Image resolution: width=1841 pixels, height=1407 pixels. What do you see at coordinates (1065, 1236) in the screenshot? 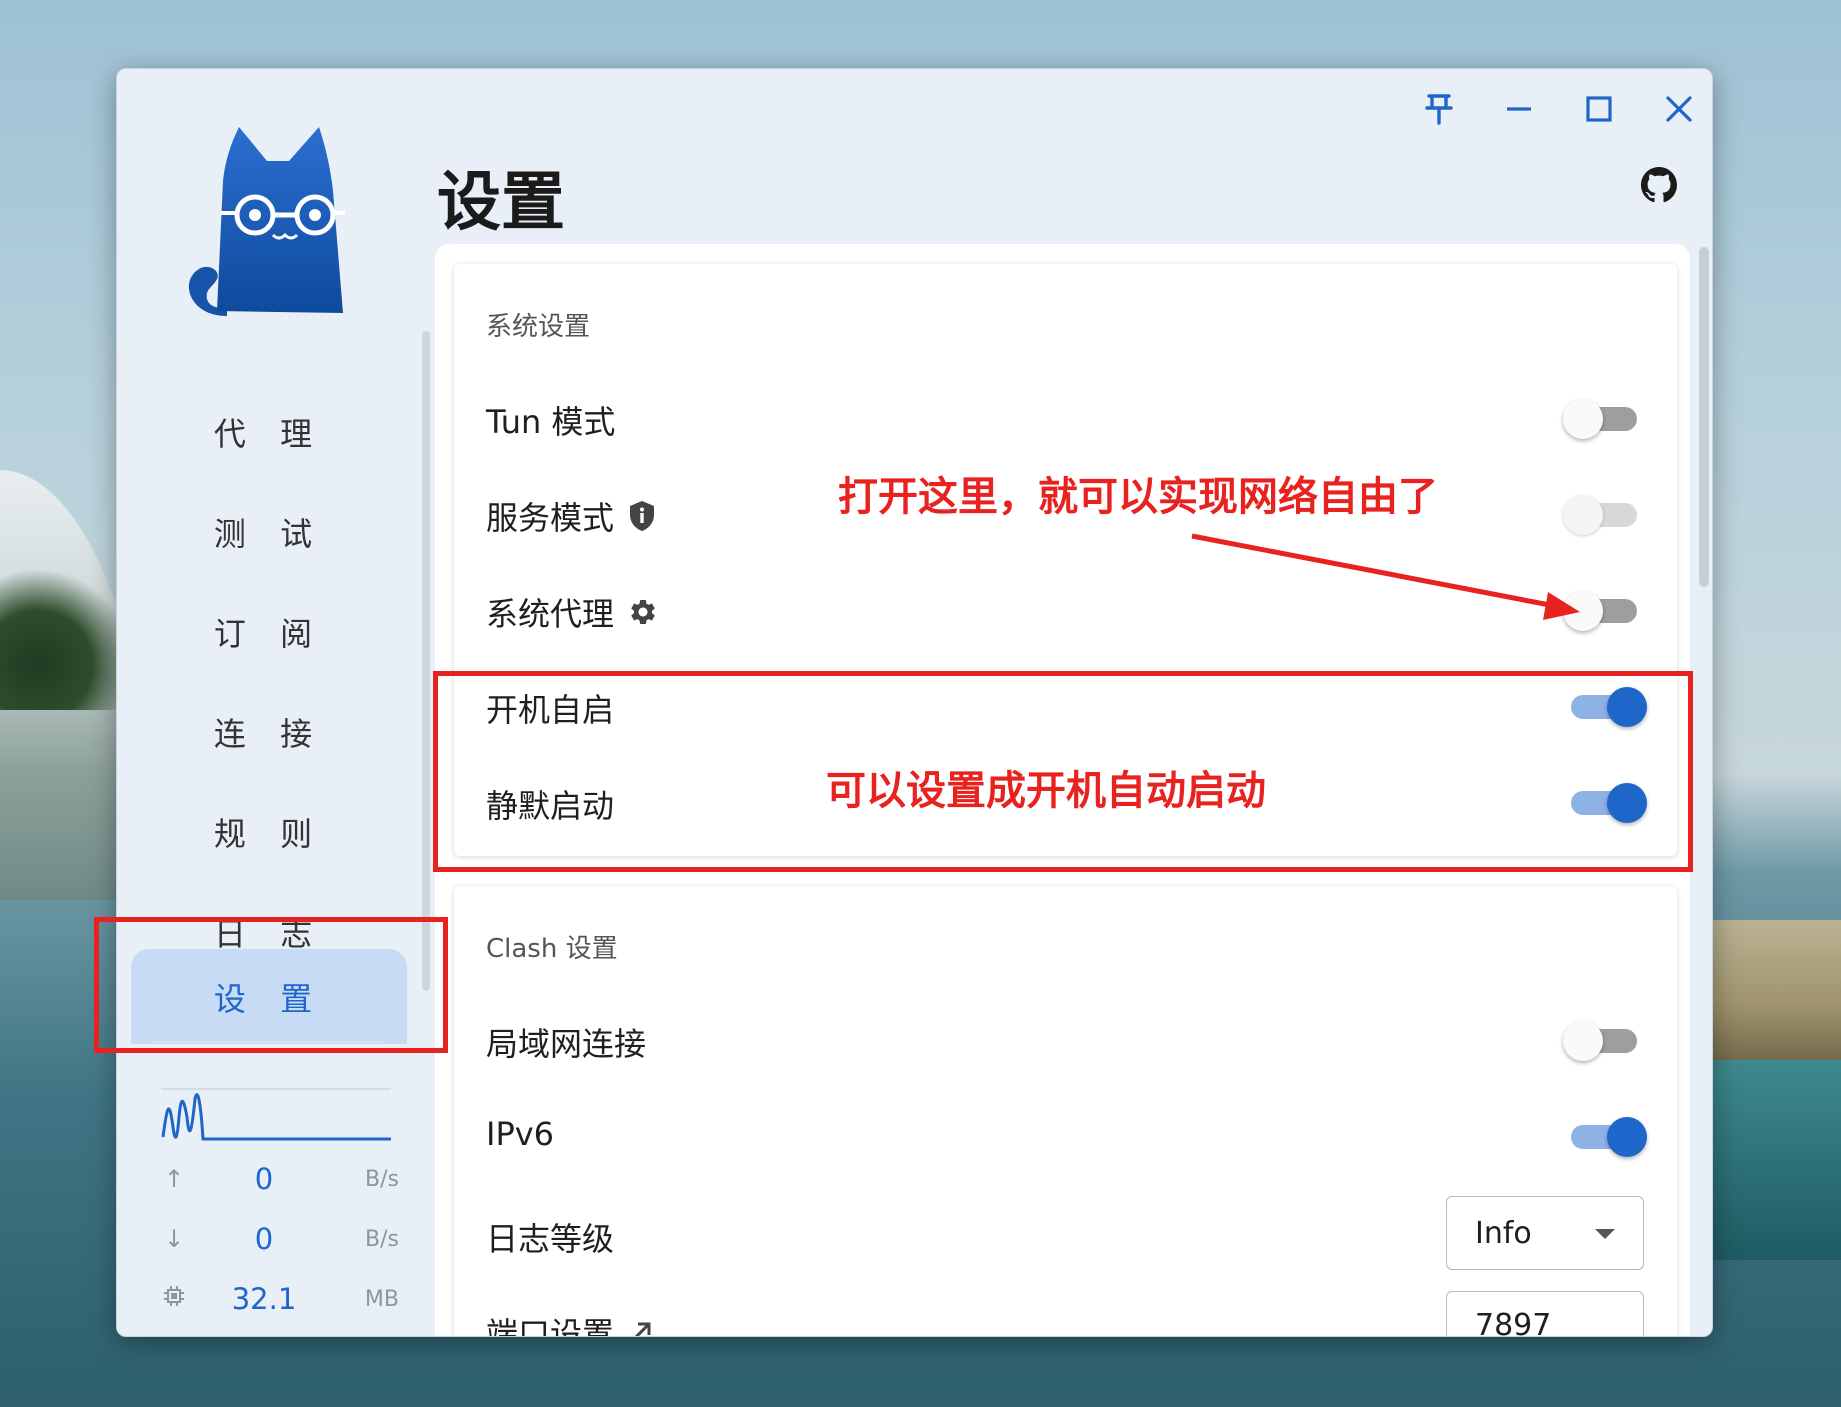
I see `log-level-row: 日志等级 Info` at bounding box center [1065, 1236].